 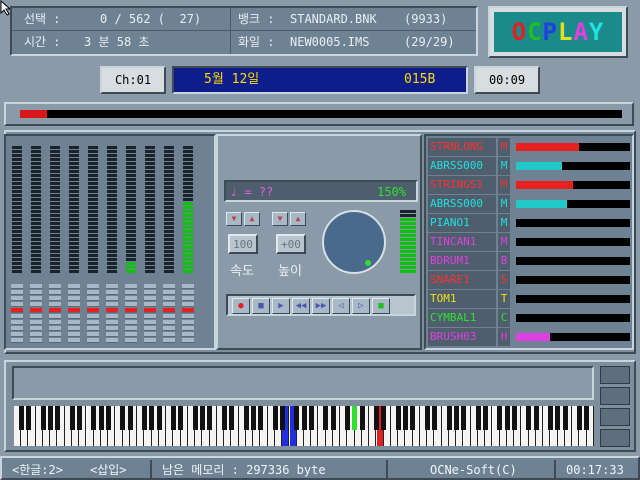 What do you see at coordinates (133, 80) in the screenshot?
I see `channel-display: Ch:01` at bounding box center [133, 80].